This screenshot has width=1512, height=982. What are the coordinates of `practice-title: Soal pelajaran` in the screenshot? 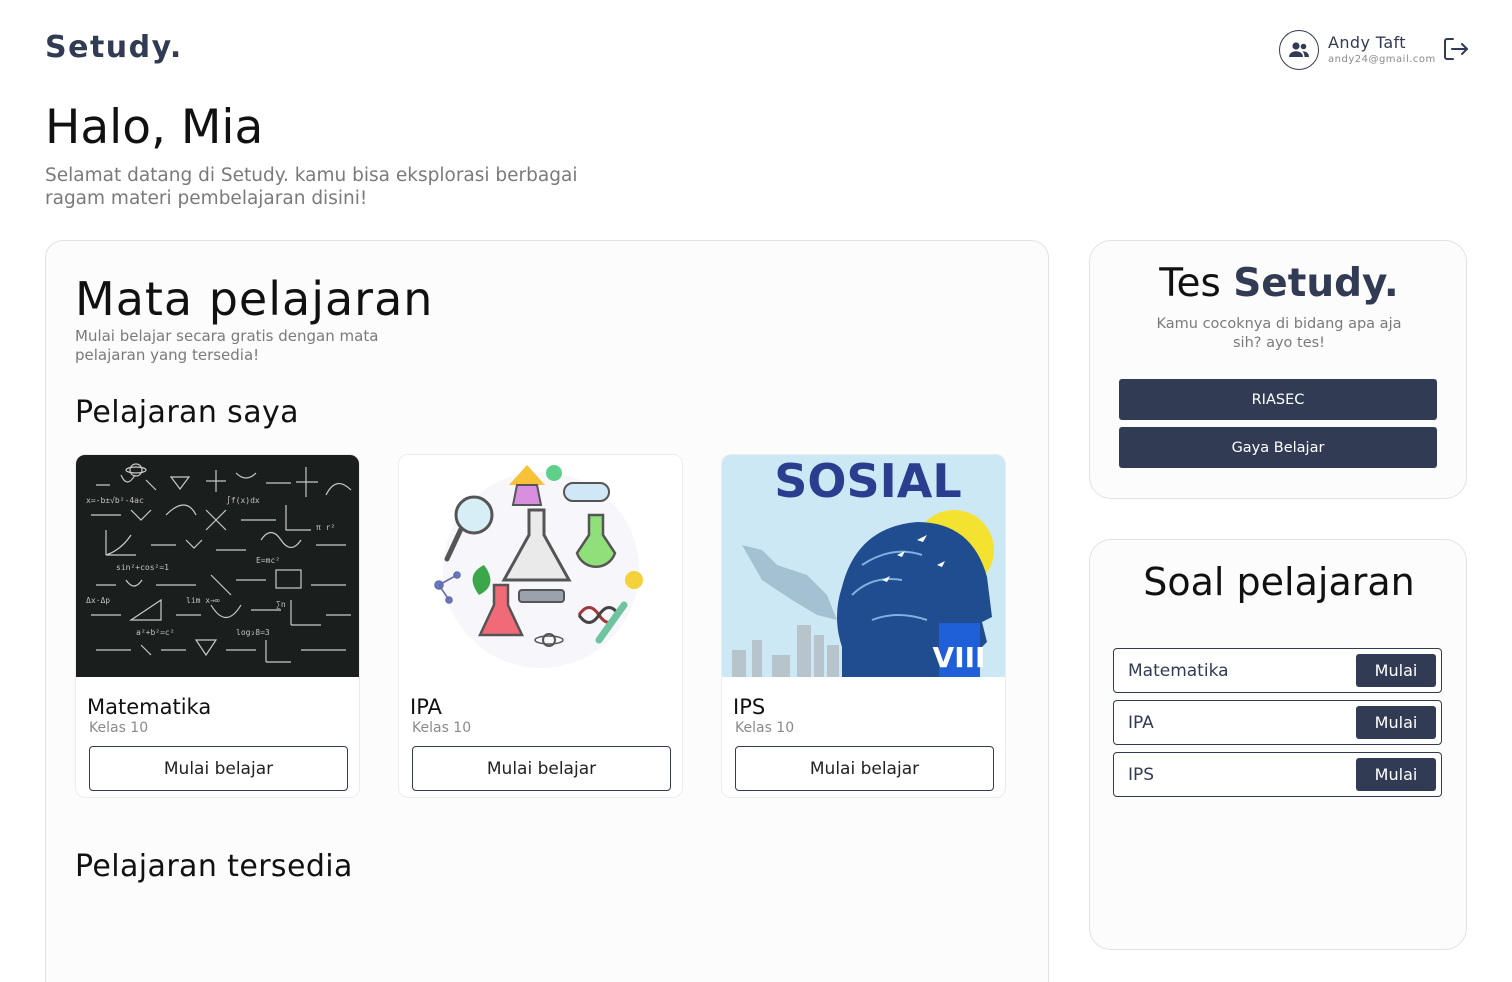 It's located at (1279, 582).